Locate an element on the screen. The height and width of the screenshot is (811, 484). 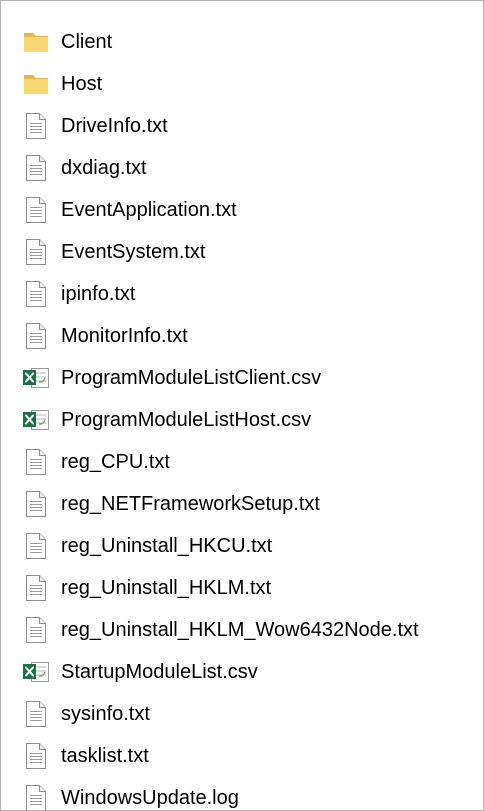
file-item-ipinfo: ipinfo.txt is located at coordinates (242, 294).